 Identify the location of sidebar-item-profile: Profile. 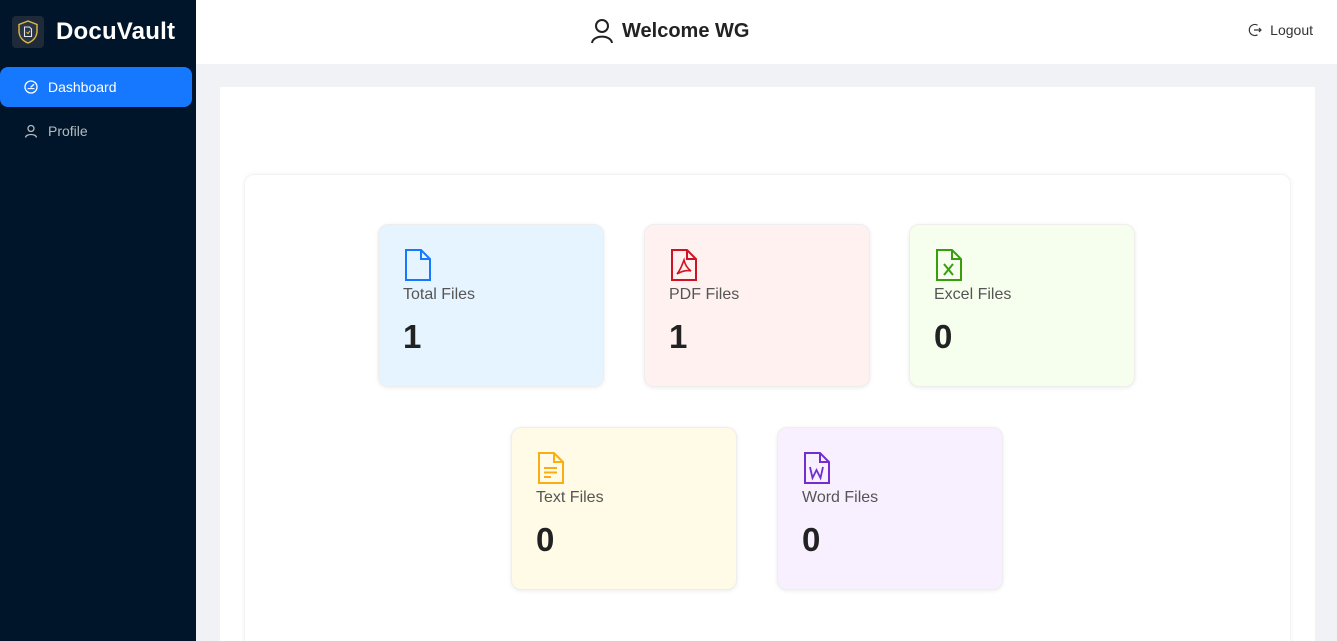
(96, 131).